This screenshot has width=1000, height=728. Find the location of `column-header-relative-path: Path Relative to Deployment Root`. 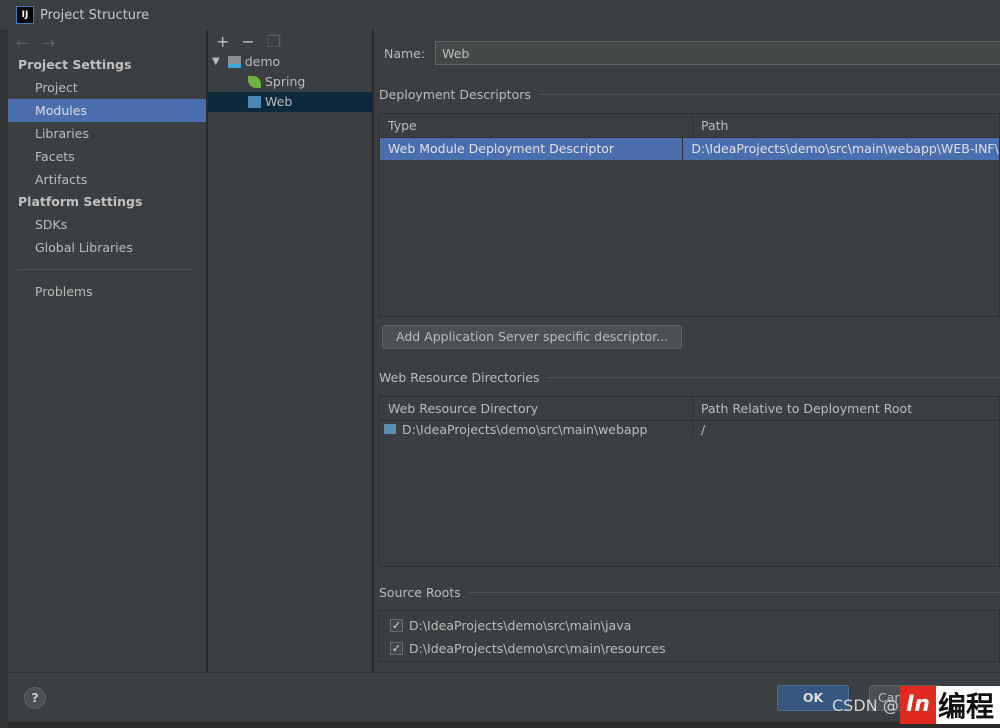

column-header-relative-path: Path Relative to Deployment Root is located at coordinates (802, 408).